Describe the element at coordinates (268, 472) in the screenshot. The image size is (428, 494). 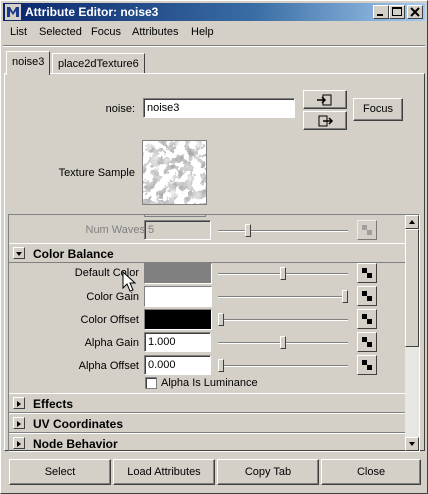
I see `copy-tab-button: Copy Tab` at that location.